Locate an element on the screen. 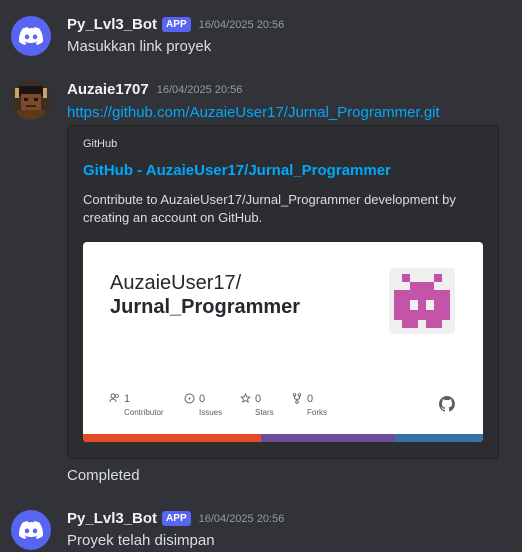  message-header: Auzaie1707 16/04/2025 20:56 is located at coordinates (154, 89).